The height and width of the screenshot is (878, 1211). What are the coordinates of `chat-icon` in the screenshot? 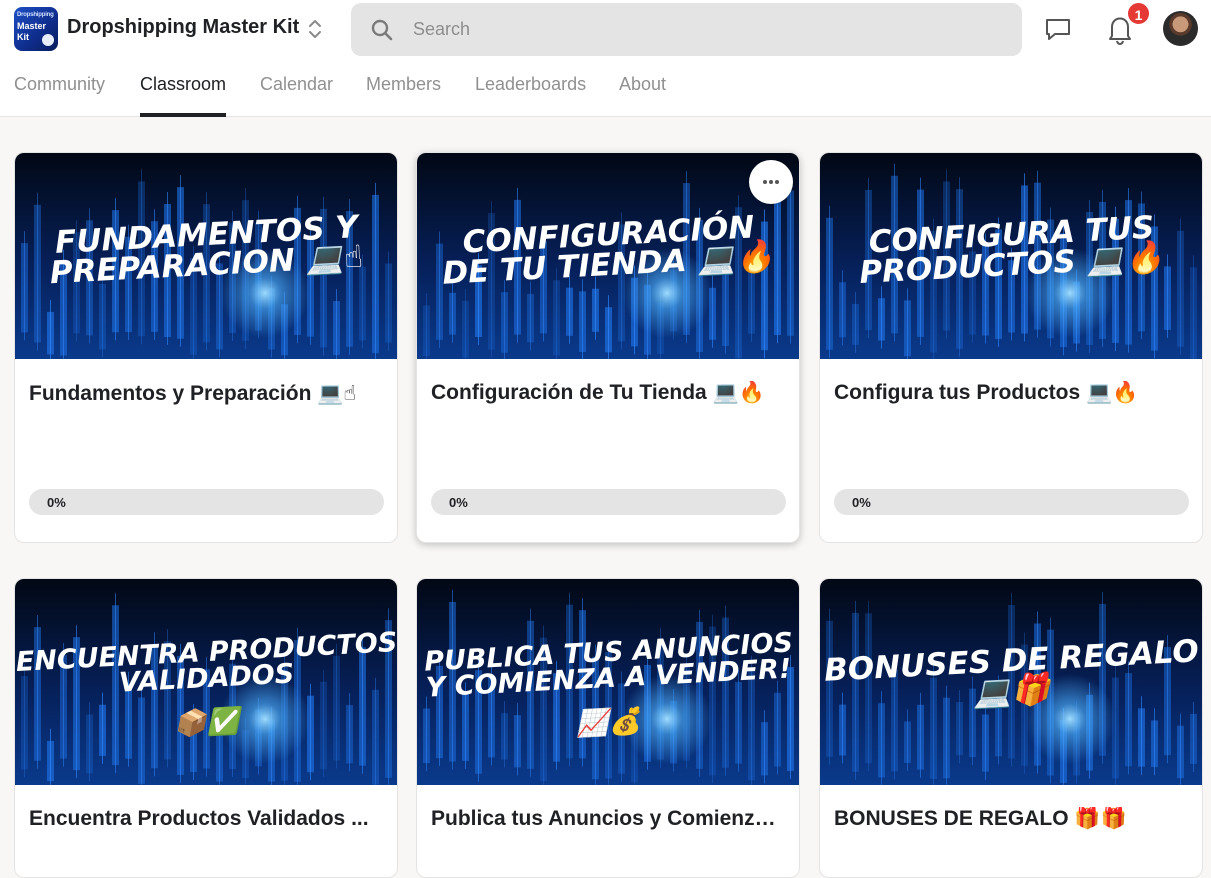 It's located at (1058, 29).